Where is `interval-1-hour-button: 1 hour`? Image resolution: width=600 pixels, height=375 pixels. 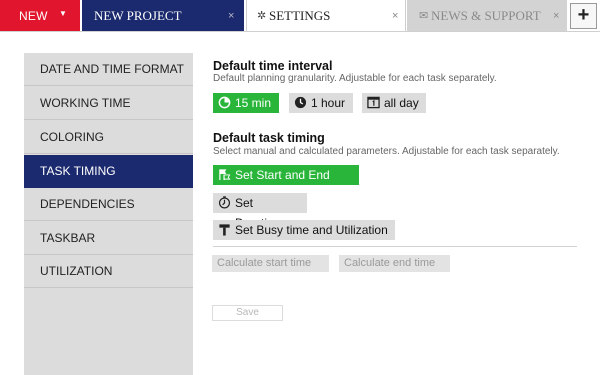
interval-1-hour-button: 1 hour is located at coordinates (321, 103).